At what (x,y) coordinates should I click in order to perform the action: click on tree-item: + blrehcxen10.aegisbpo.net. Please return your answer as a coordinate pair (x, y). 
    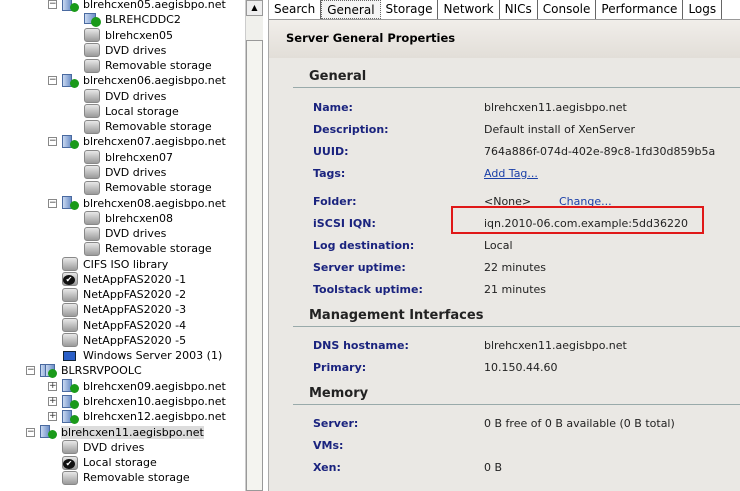
    Looking at the image, I should click on (137, 401).